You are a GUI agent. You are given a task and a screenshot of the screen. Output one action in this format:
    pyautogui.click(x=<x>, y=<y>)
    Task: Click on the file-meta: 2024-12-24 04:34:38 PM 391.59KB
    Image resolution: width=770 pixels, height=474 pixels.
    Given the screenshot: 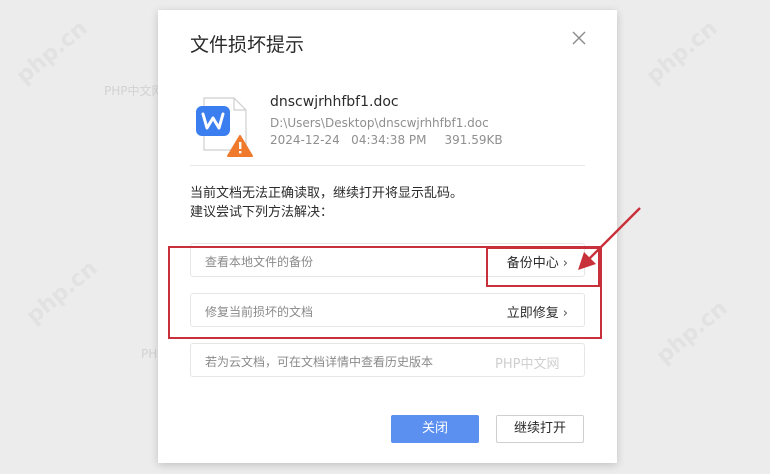 What is the action you would take?
    pyautogui.click(x=386, y=140)
    